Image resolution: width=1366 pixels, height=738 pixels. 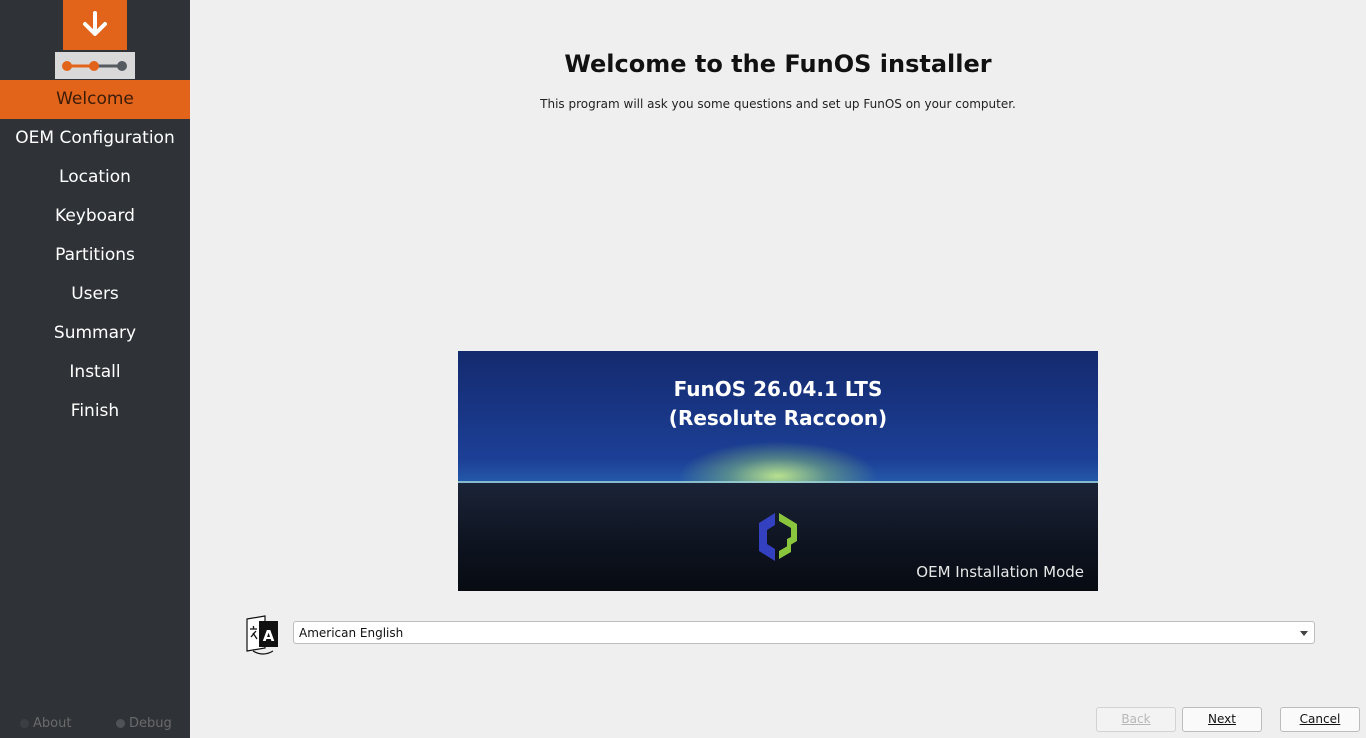 What do you see at coordinates (804, 632) in the screenshot?
I see `language-select: American English` at bounding box center [804, 632].